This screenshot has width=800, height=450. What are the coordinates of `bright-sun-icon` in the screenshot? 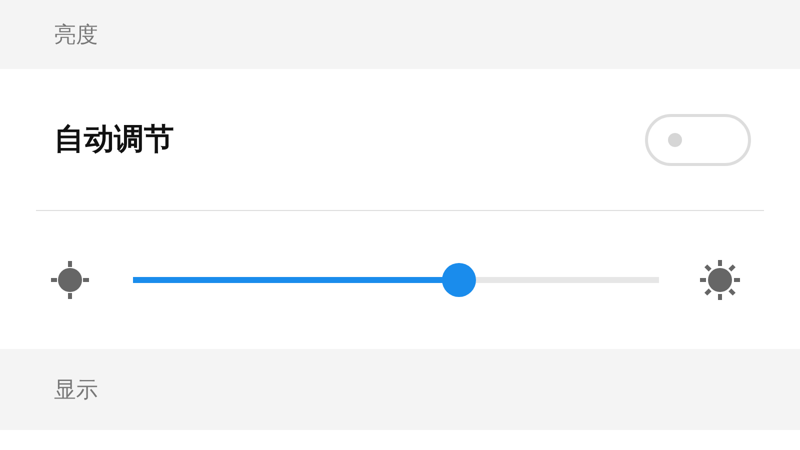 It's located at (720, 280).